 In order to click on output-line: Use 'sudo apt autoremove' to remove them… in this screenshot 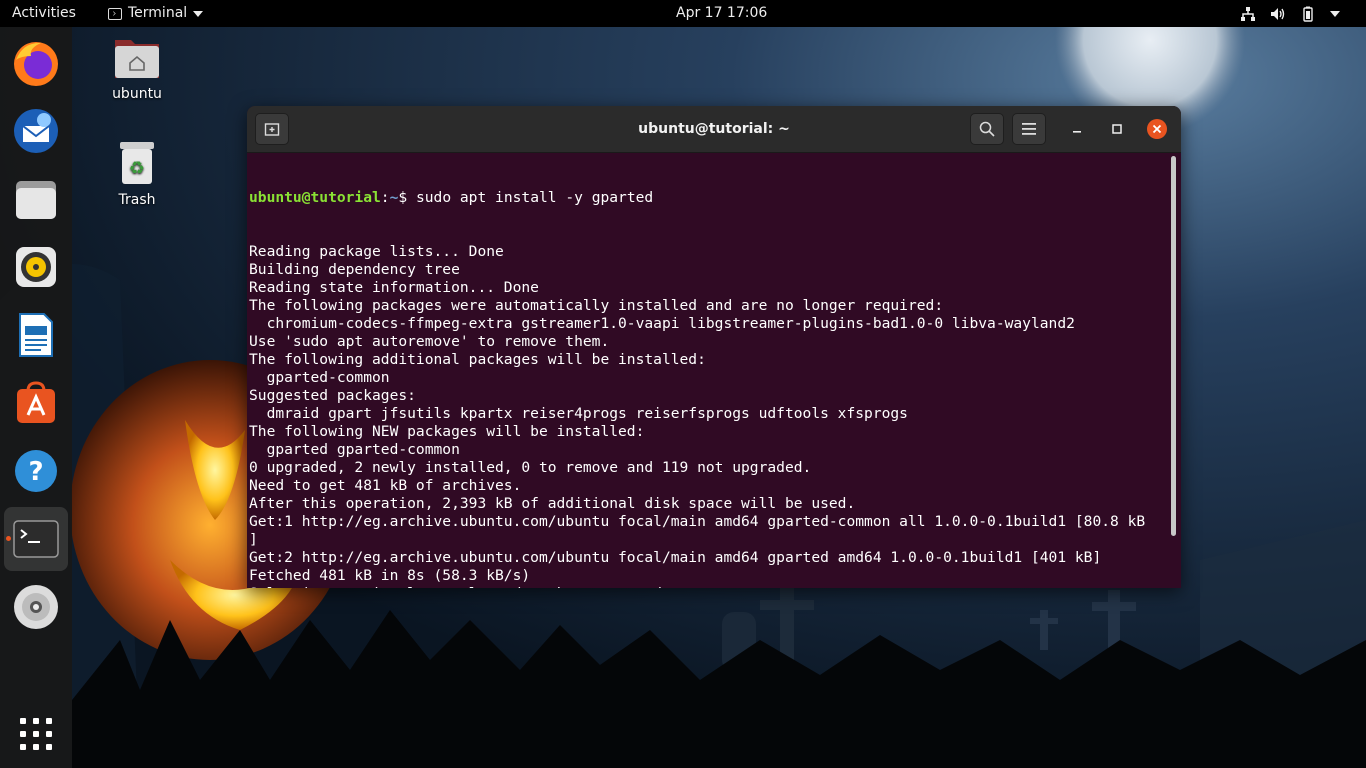, I will do `click(429, 341)`.